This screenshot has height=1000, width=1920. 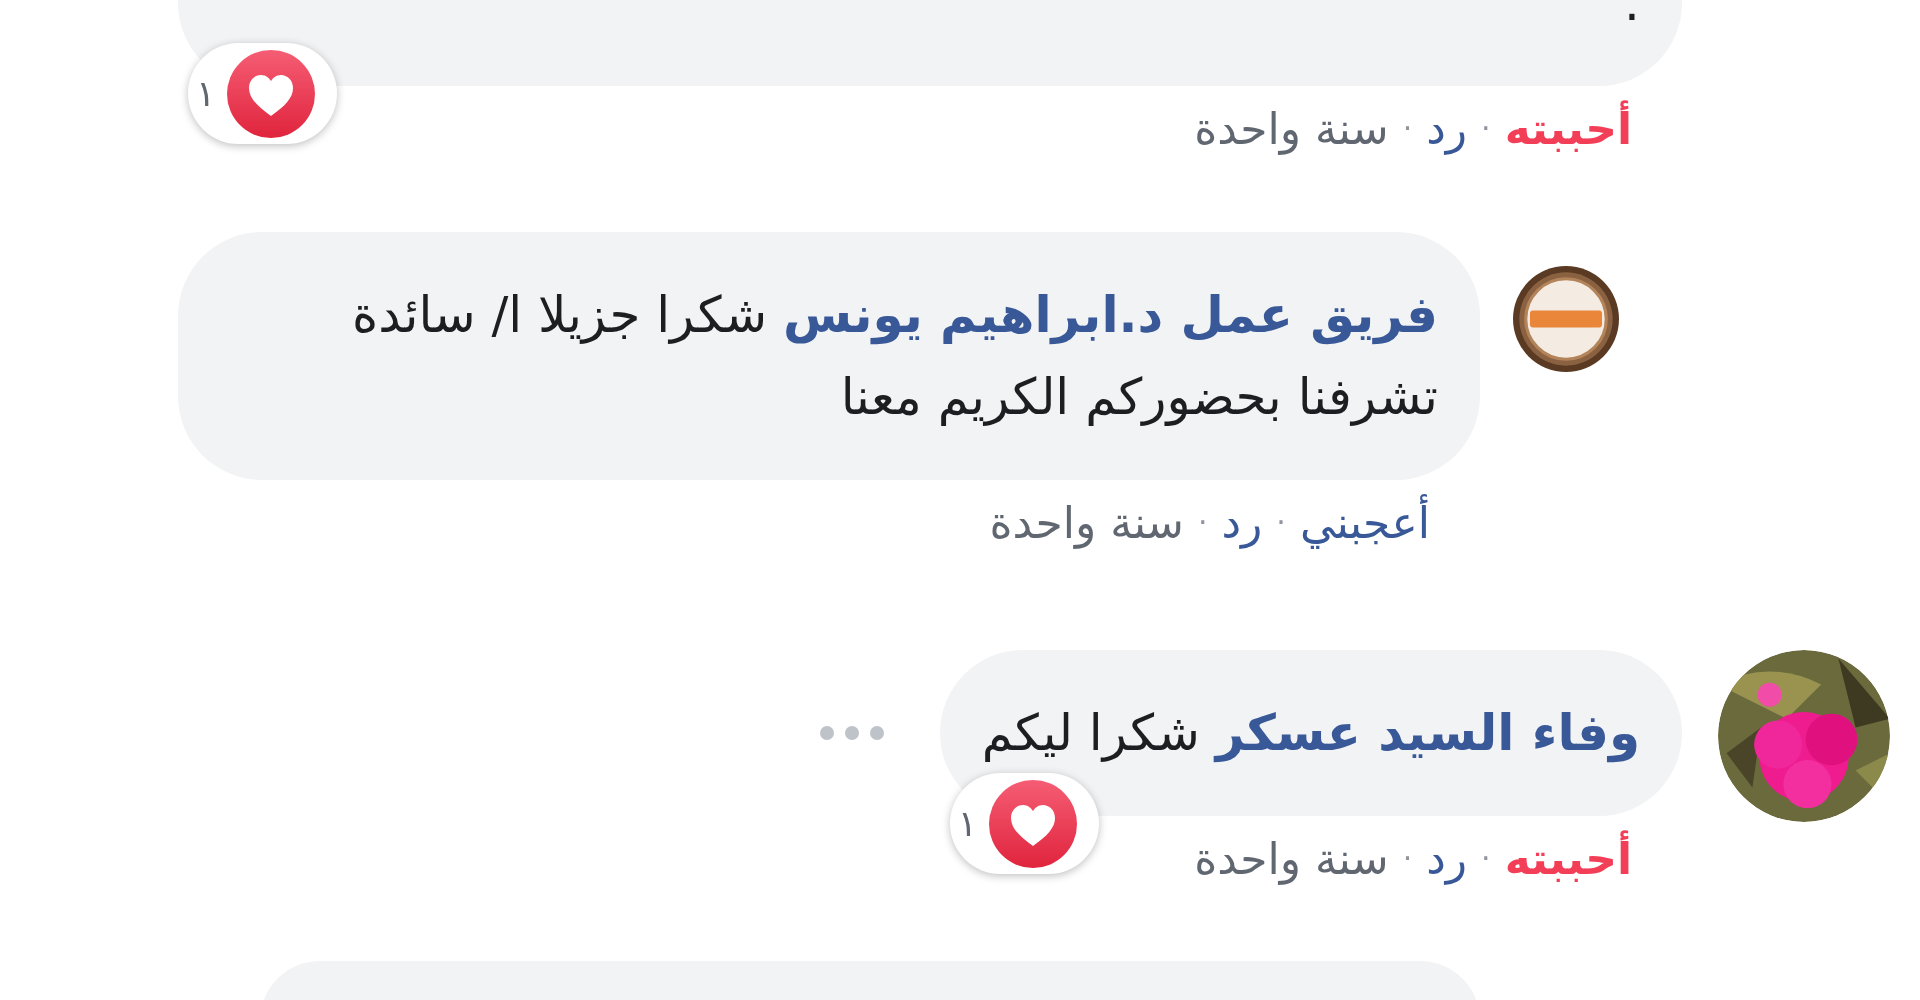 I want to click on like-link: أعجبني, so click(x=1364, y=523).